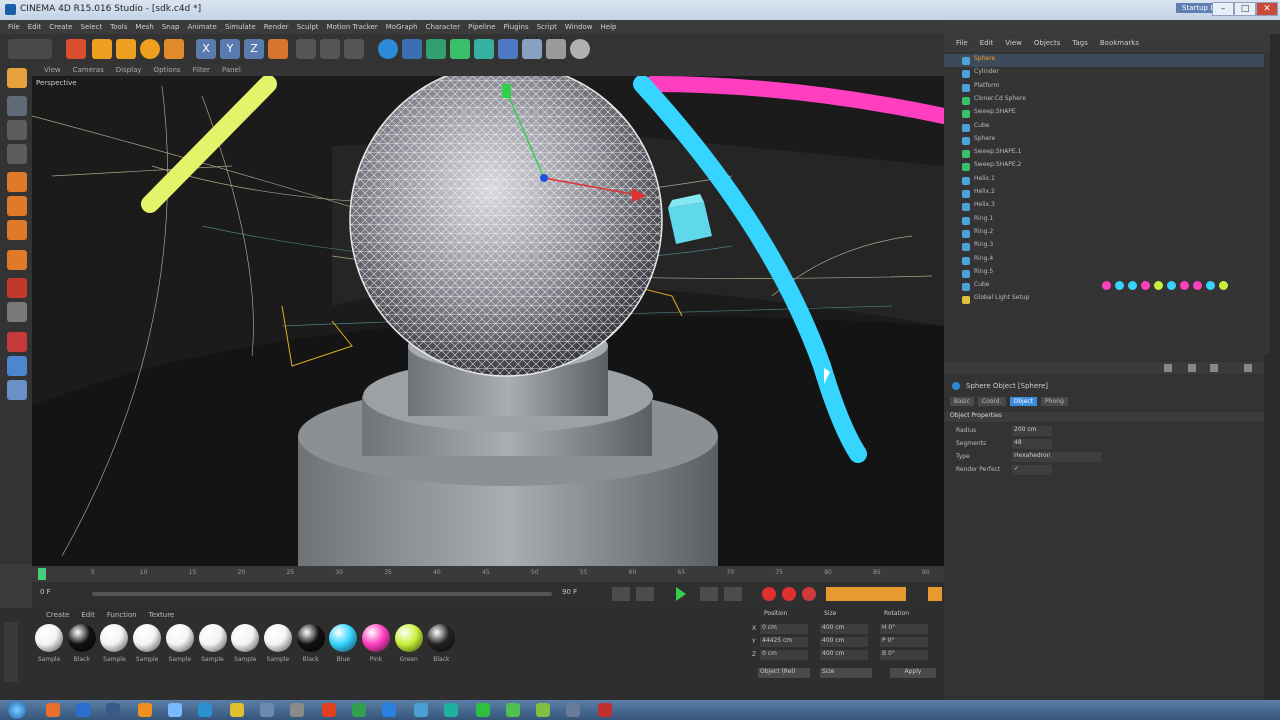 Image resolution: width=1280 pixels, height=720 pixels. What do you see at coordinates (784, 642) in the screenshot?
I see `coord-position-field: 44425 cm` at bounding box center [784, 642].